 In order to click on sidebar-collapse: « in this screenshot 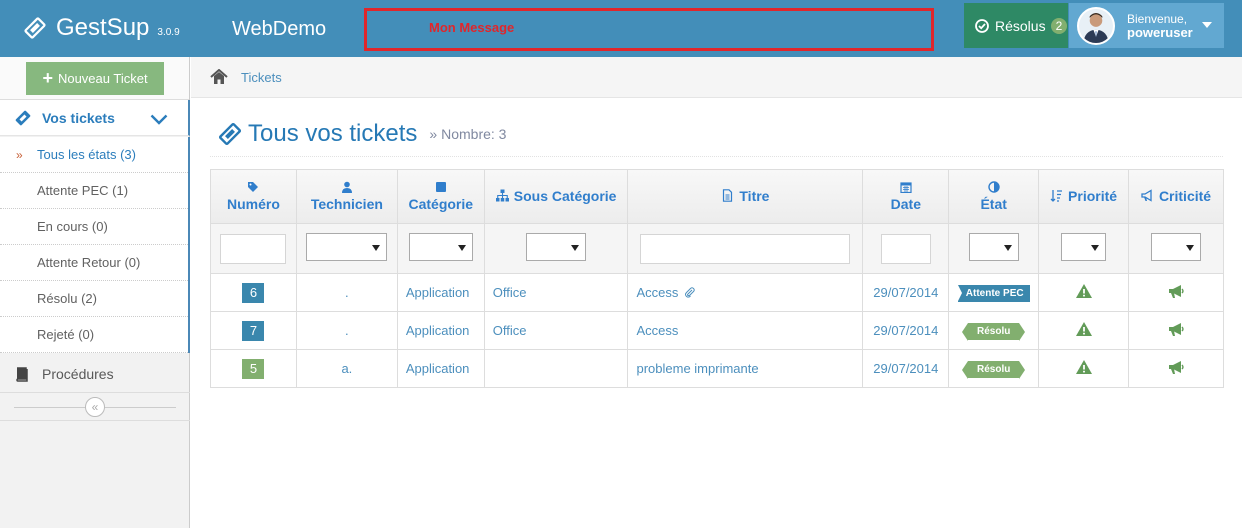, I will do `click(95, 407)`.